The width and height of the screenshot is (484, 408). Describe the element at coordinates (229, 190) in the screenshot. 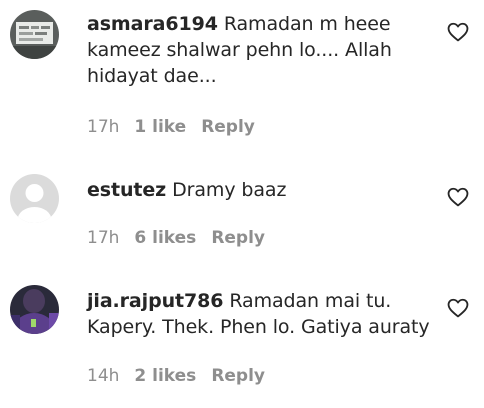

I see `comment-body: Dramy baaz` at that location.